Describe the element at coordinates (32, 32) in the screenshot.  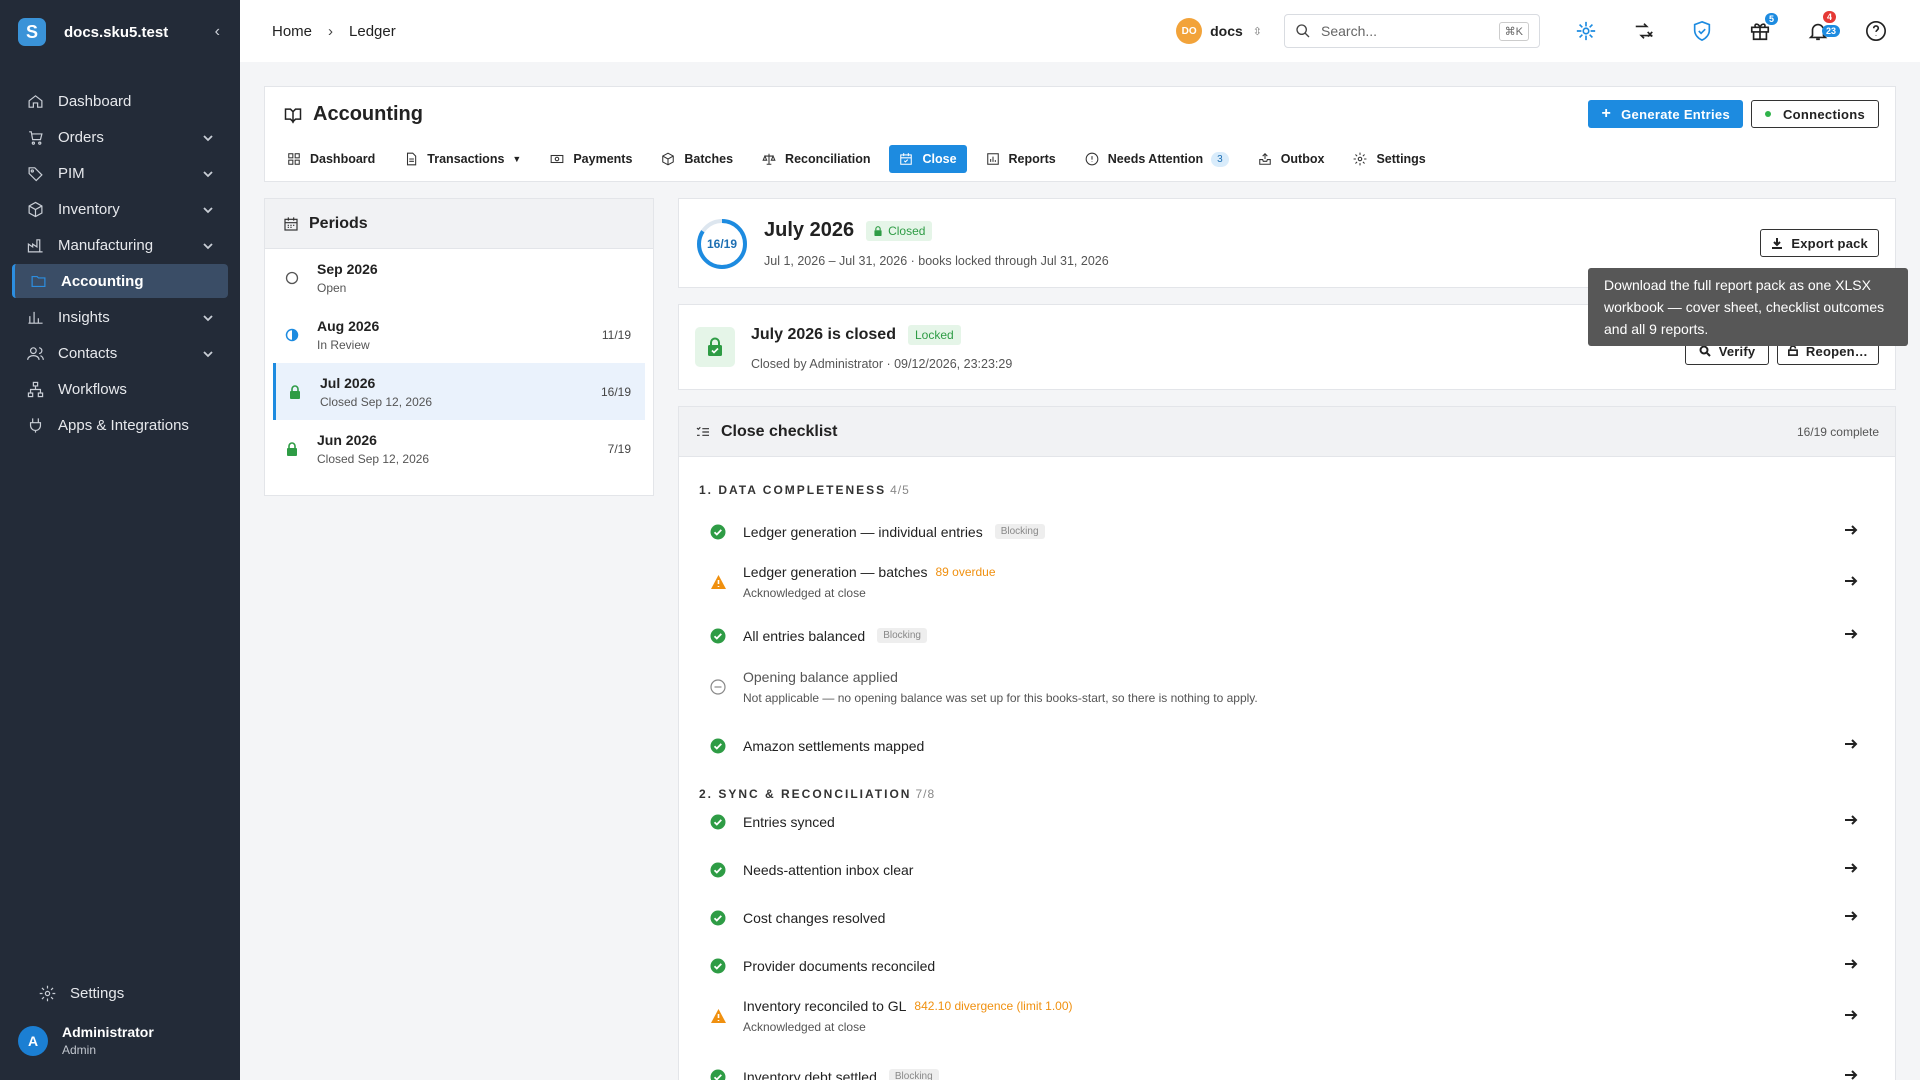
I see `logo: S` at that location.